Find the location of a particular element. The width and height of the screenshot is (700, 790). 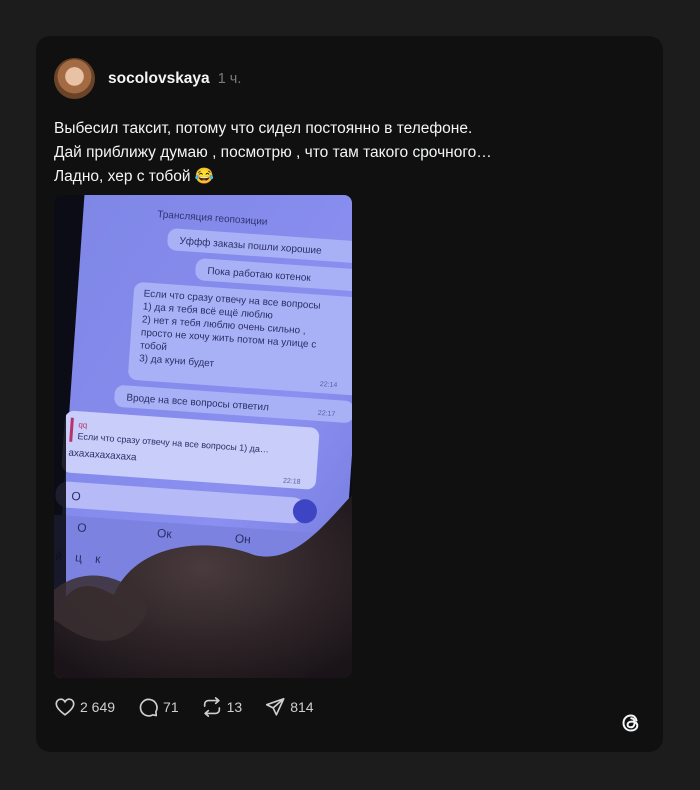

comment-button: 71 is located at coordinates (158, 707).